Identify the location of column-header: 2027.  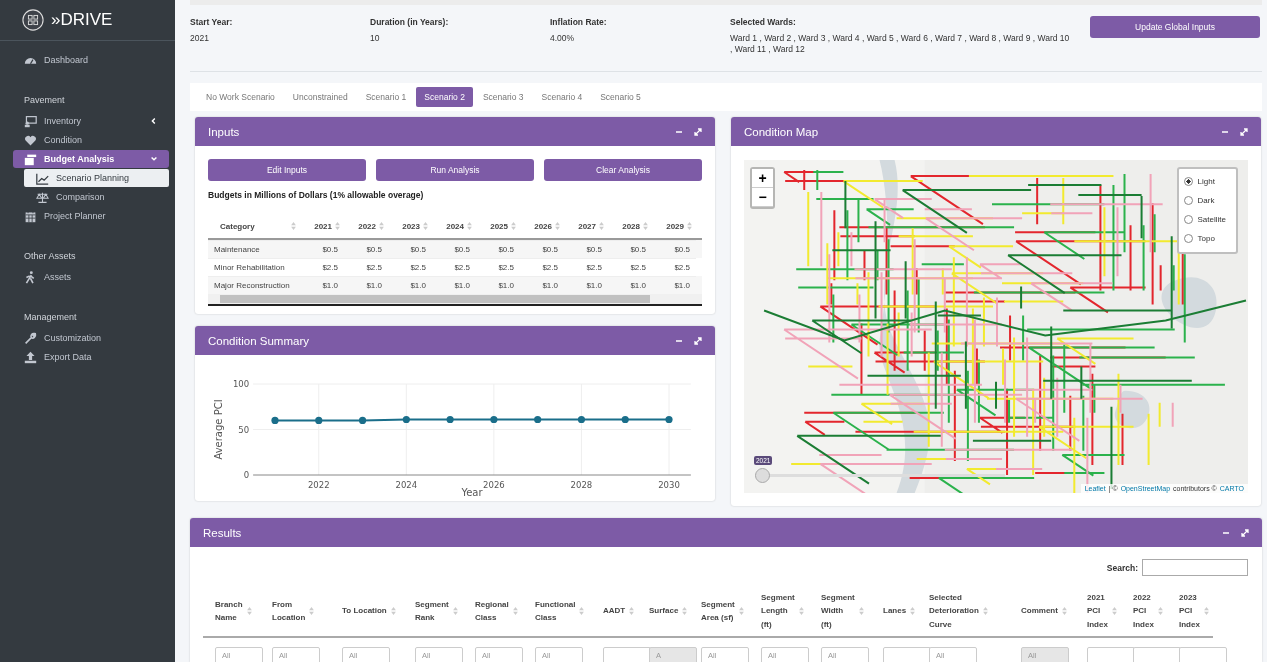
(586, 226).